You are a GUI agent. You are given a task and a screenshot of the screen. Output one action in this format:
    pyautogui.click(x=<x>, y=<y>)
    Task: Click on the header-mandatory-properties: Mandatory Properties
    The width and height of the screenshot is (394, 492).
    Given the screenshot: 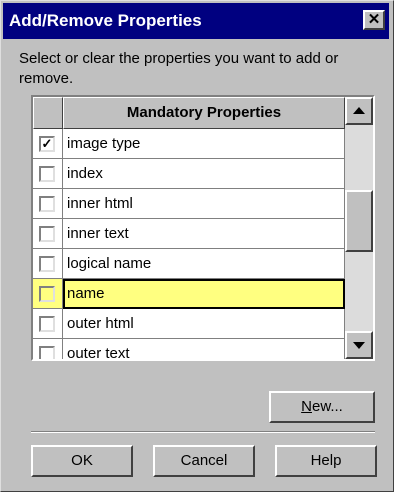 What is the action you would take?
    pyautogui.click(x=204, y=113)
    